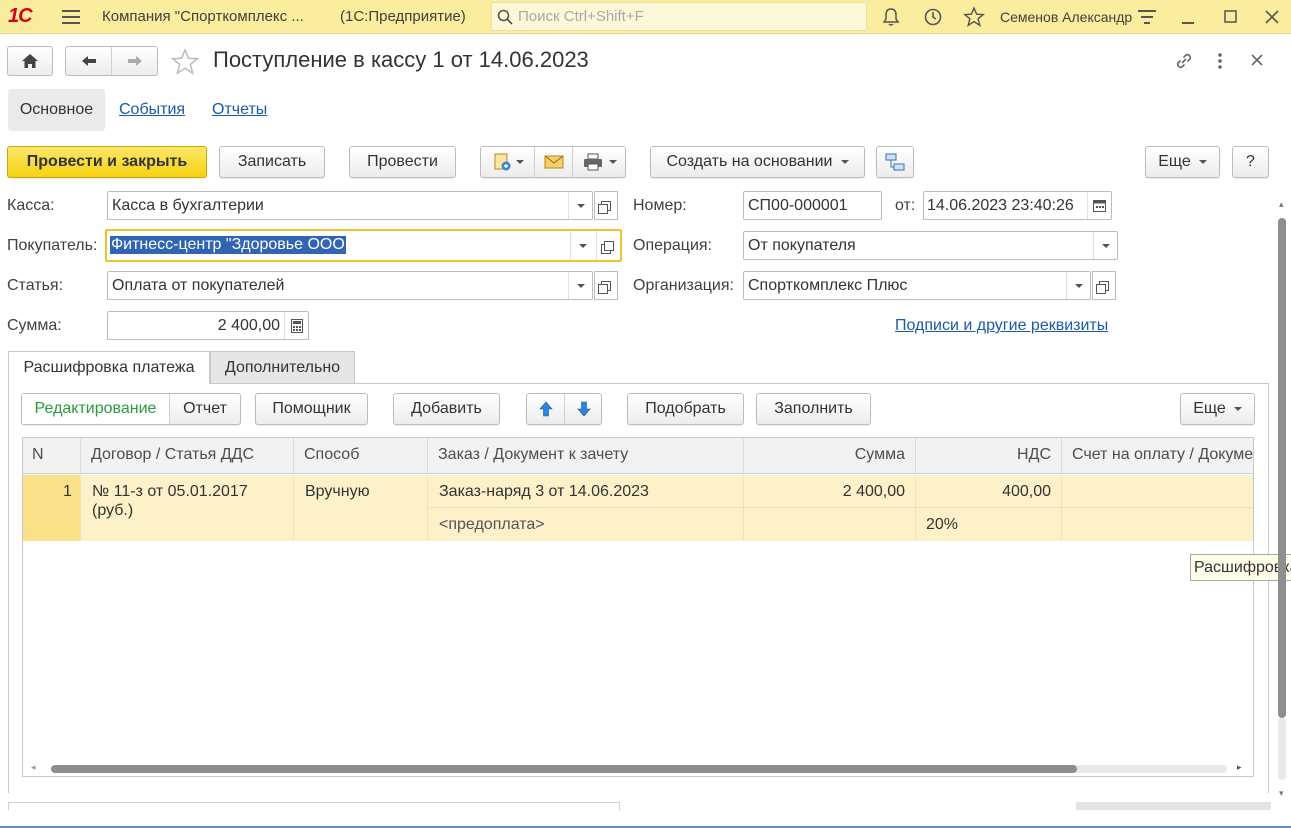 The image size is (1291, 828). I want to click on article-field: Оплата от покупателей, so click(350, 285).